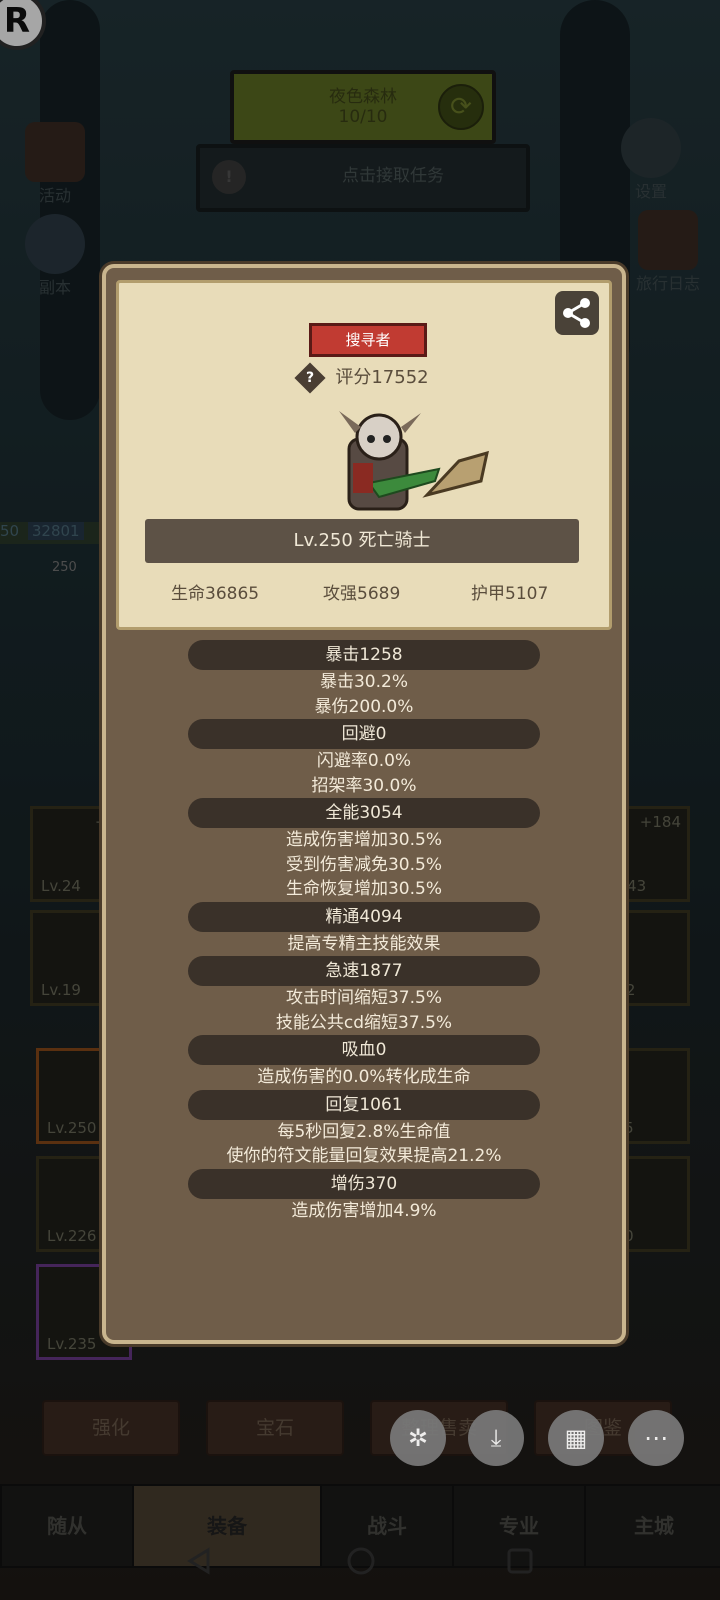  Describe the element at coordinates (577, 313) in the screenshot. I see `share-icon` at that location.